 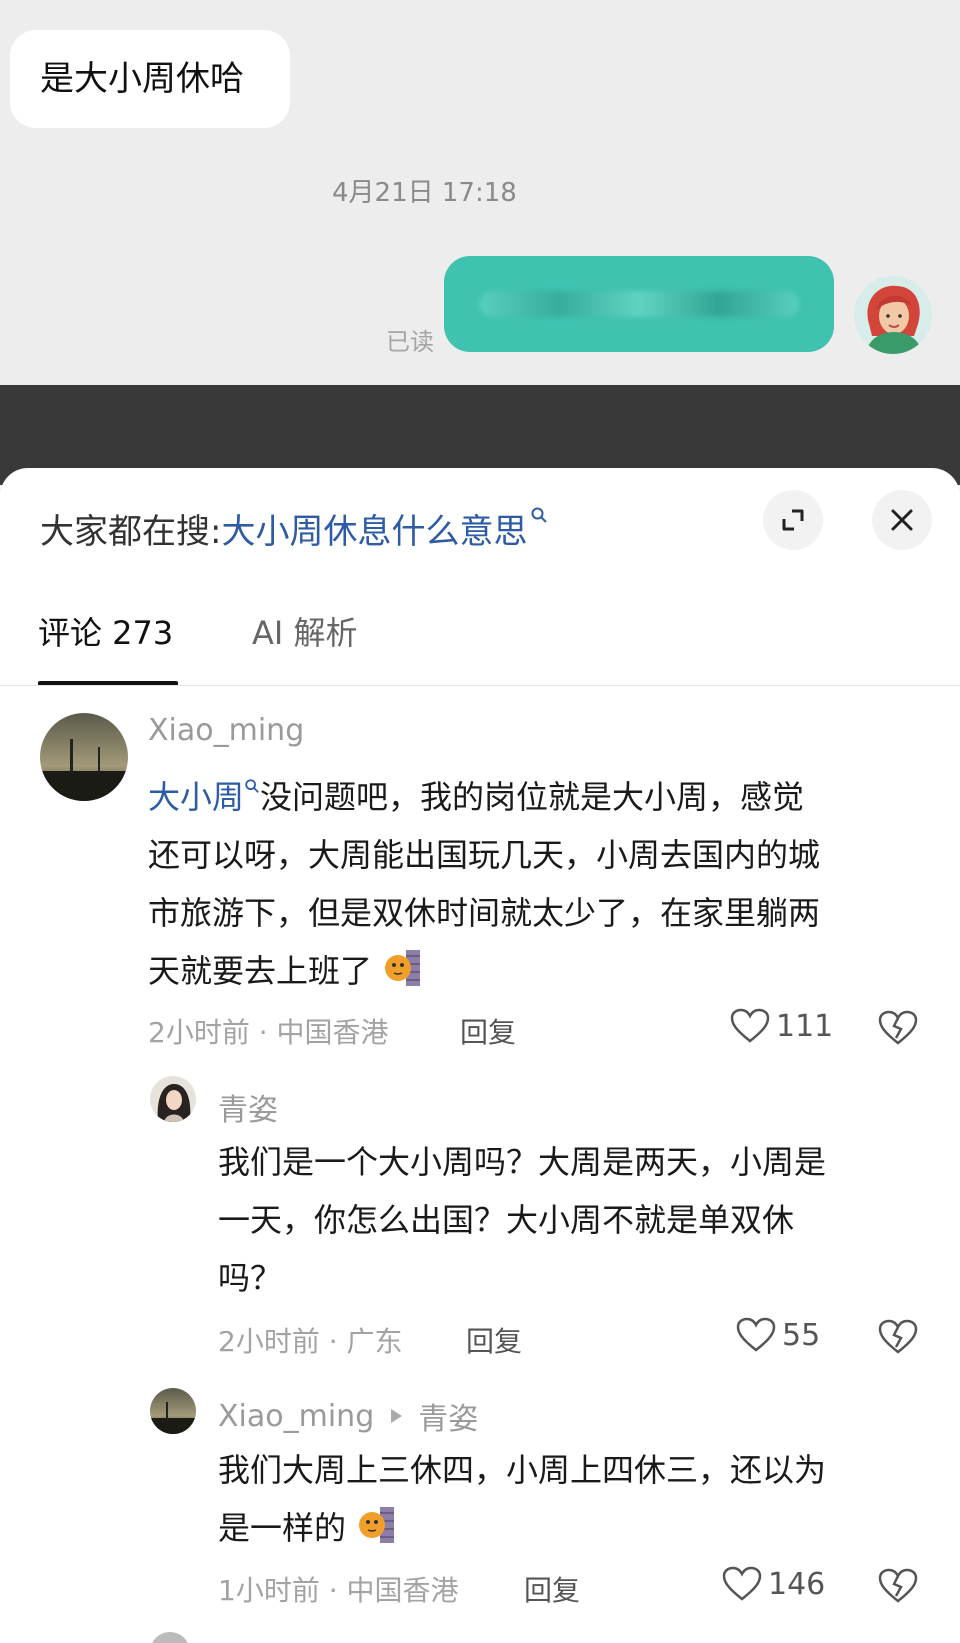 I want to click on avatar-portrait-icon, so click(x=173, y=1099).